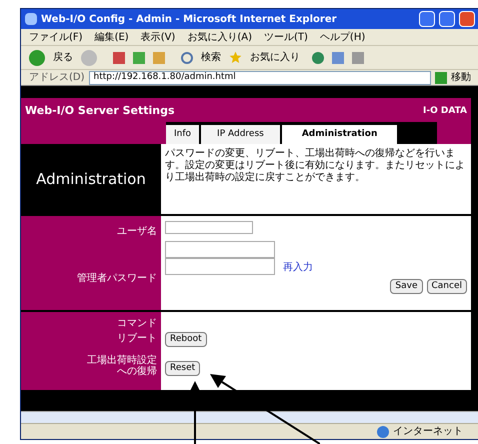 The height and width of the screenshot is (444, 478). Describe the element at coordinates (137, 232) in the screenshot. I see `user-label: ユーザ名` at that location.